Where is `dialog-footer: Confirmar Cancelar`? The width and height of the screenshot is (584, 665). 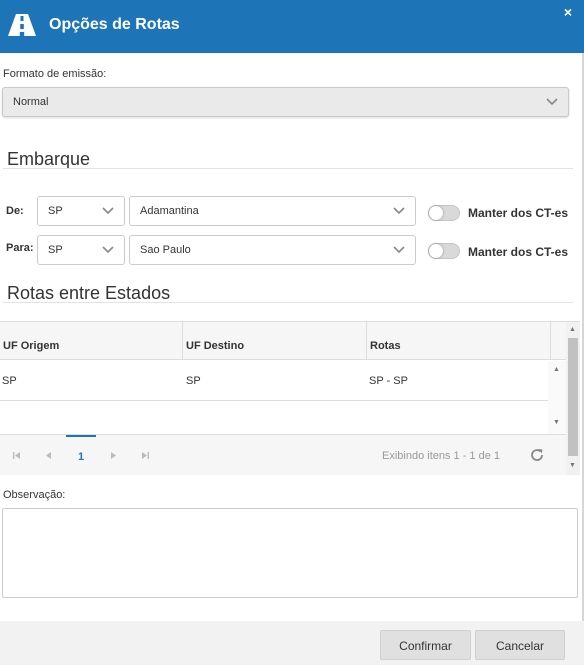
dialog-footer: Confirmar Cancelar is located at coordinates (292, 643).